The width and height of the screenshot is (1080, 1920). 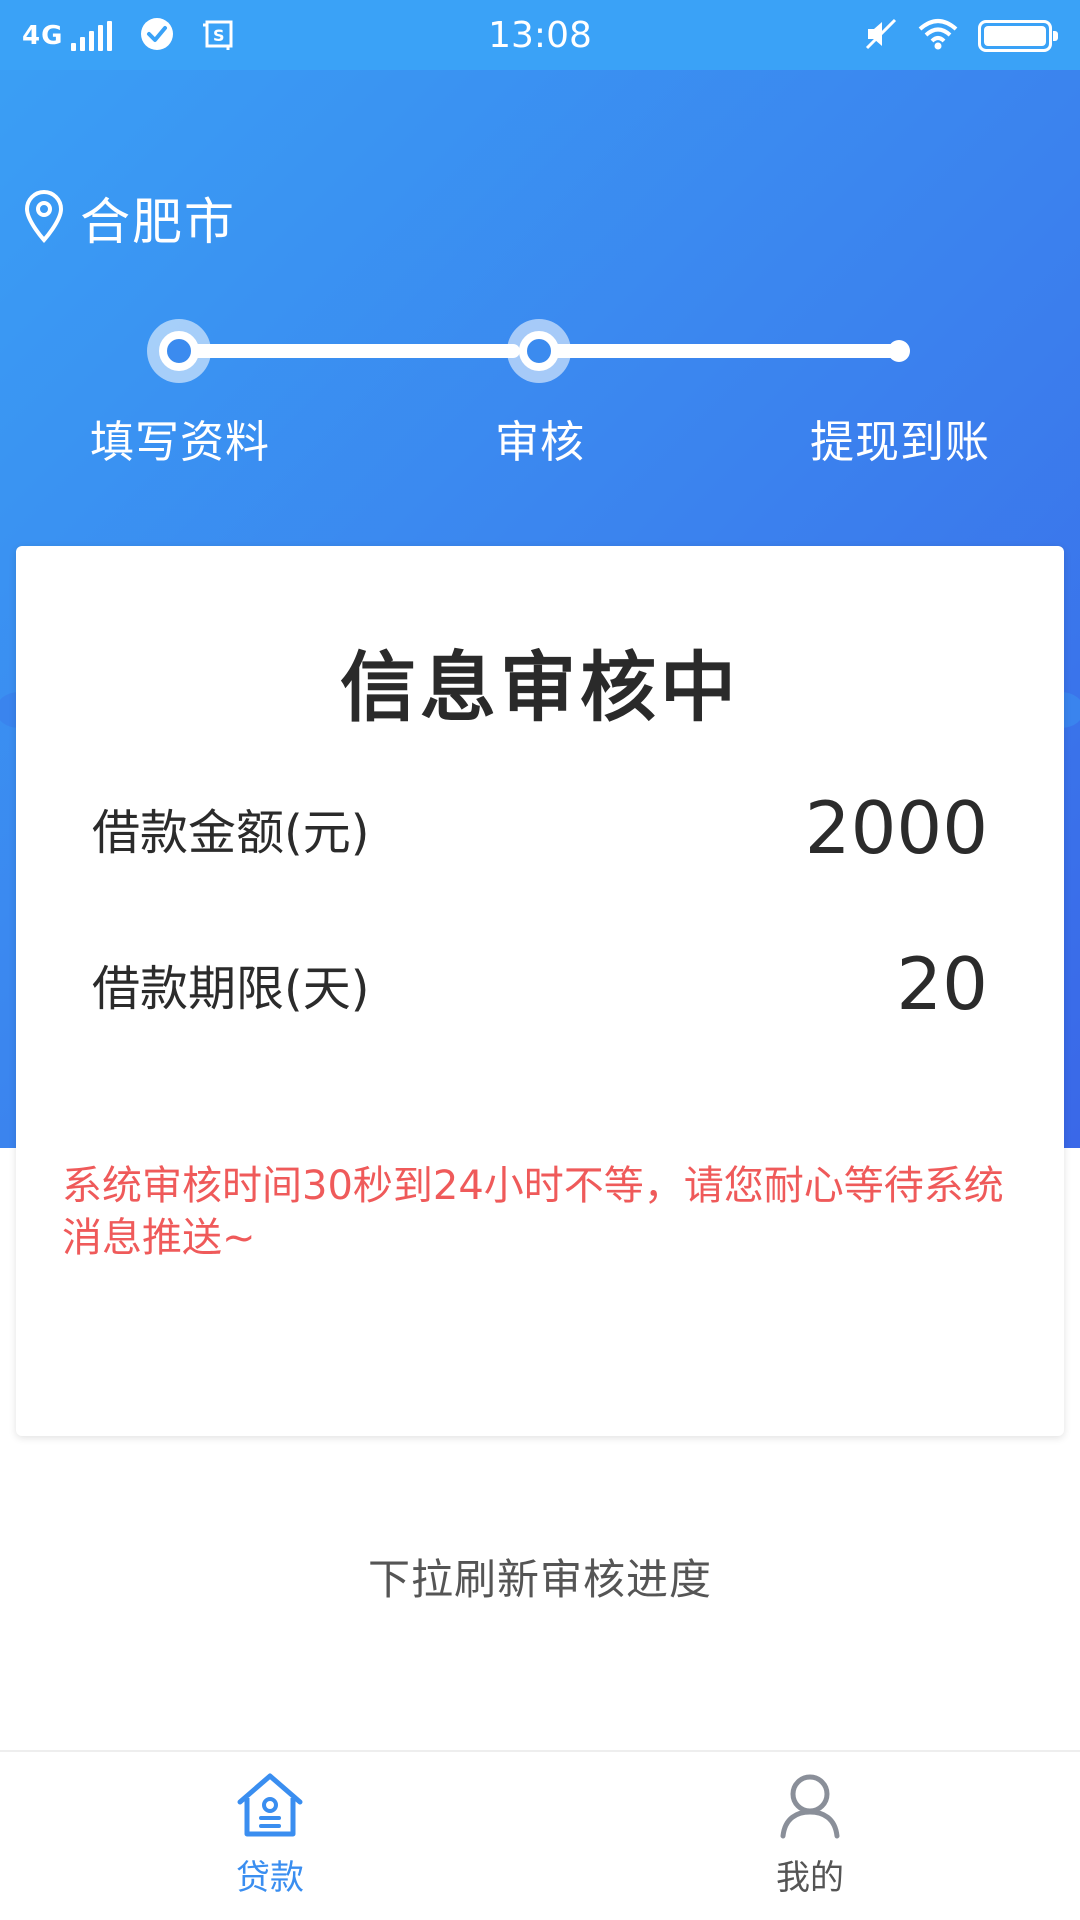 What do you see at coordinates (539, 1579) in the screenshot?
I see `pull-refresh-hint: 下拉刷新审核进度` at bounding box center [539, 1579].